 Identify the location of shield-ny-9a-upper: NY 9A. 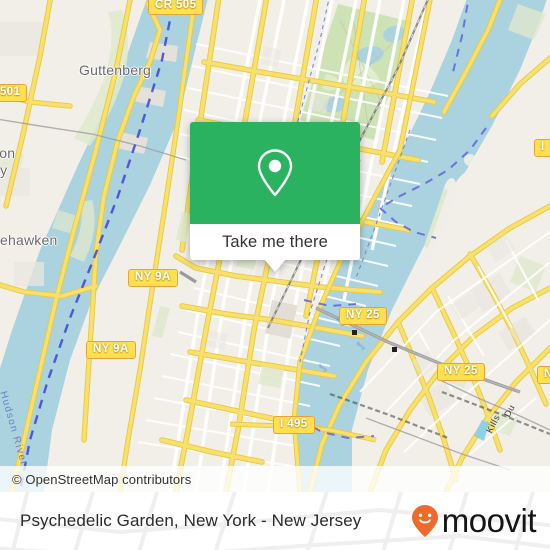
(153, 278).